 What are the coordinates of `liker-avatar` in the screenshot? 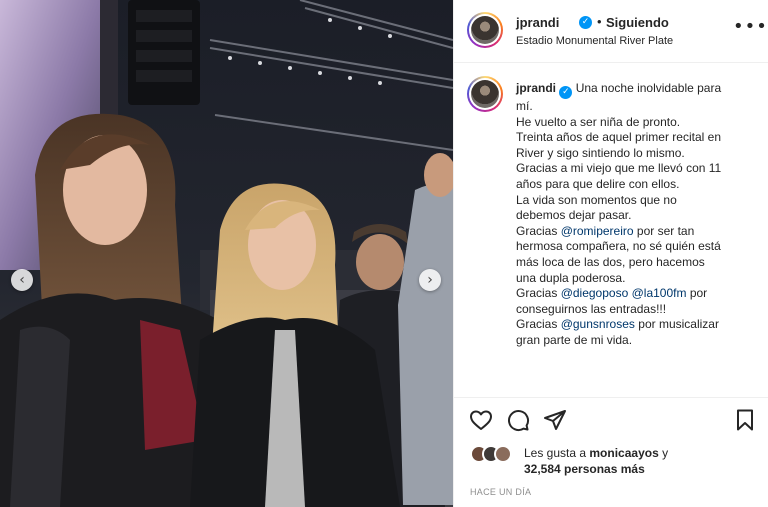 It's located at (503, 454).